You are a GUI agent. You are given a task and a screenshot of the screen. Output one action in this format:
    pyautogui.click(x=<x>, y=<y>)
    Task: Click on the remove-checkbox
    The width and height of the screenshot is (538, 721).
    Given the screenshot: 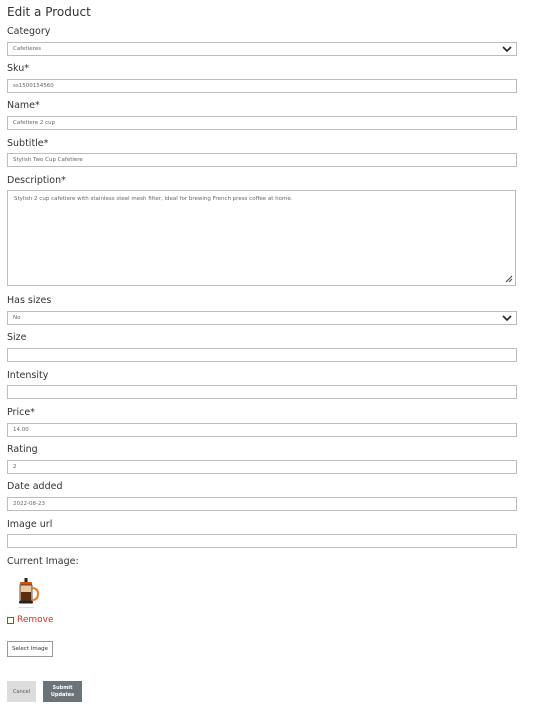 What is the action you would take?
    pyautogui.click(x=10, y=620)
    